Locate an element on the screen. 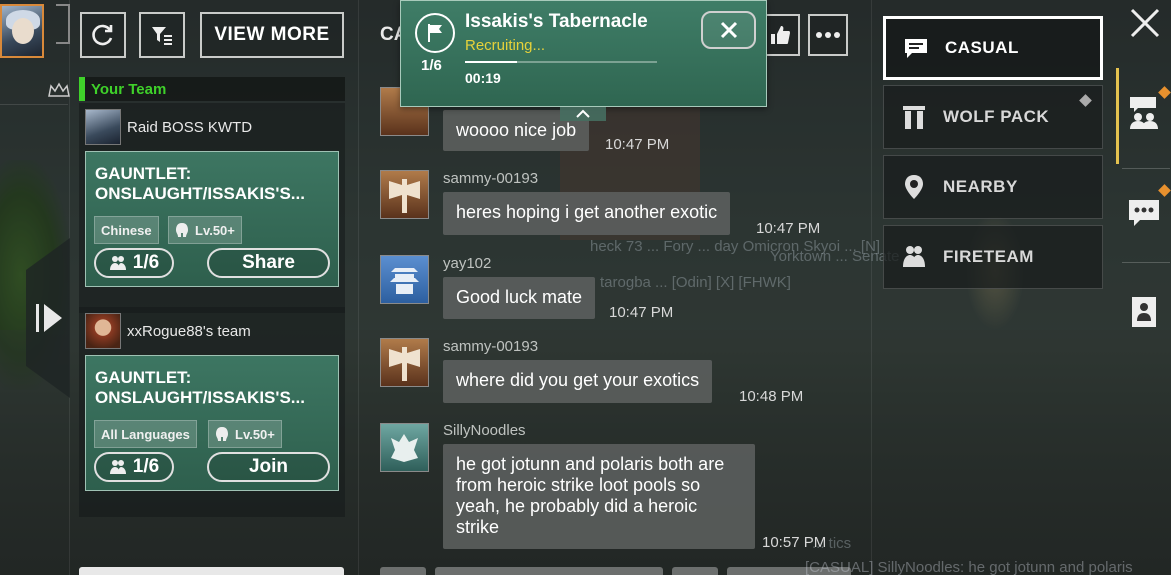  wolf-emblem-icon is located at coordinates (404, 448).